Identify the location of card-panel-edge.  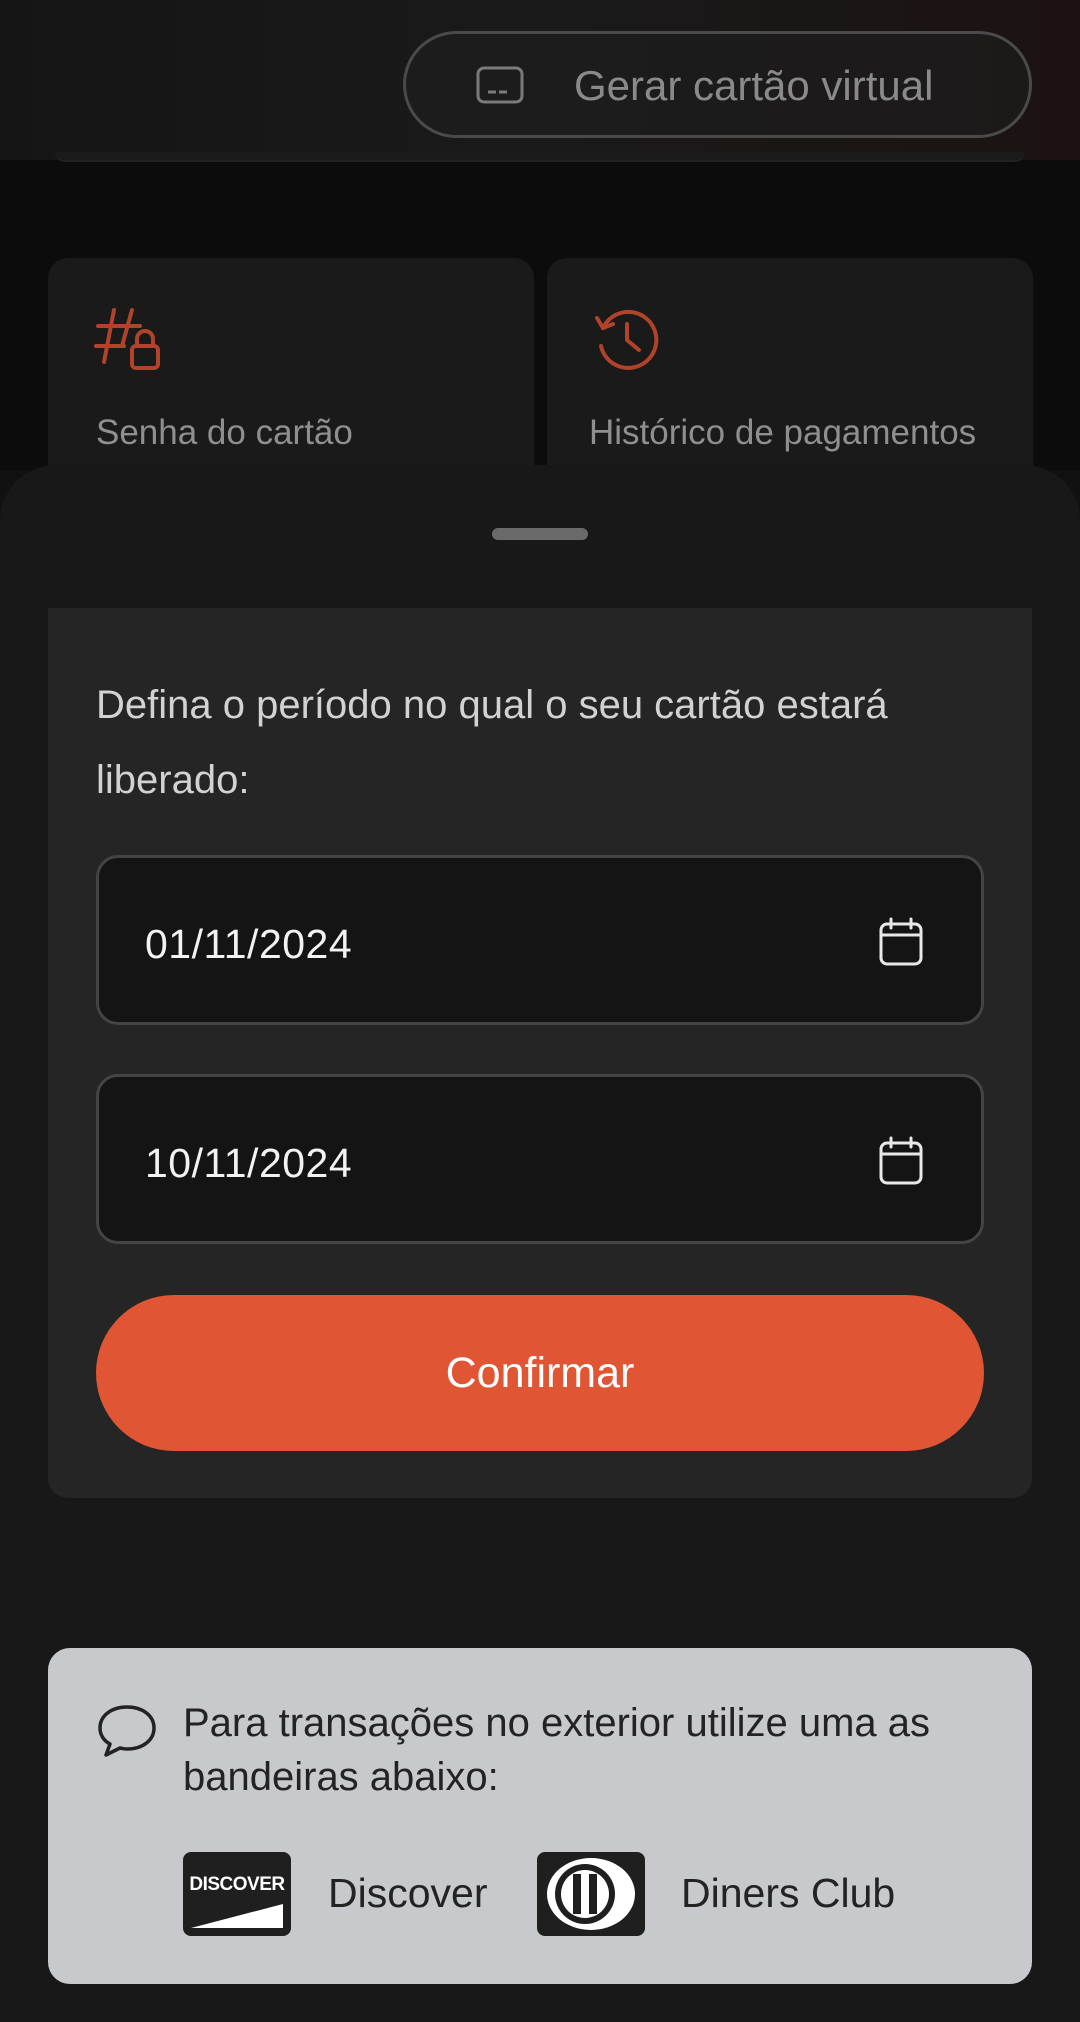
(540, 157).